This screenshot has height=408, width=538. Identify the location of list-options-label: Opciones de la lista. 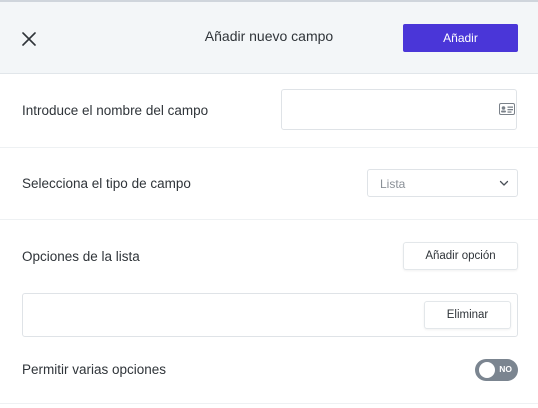
(81, 256).